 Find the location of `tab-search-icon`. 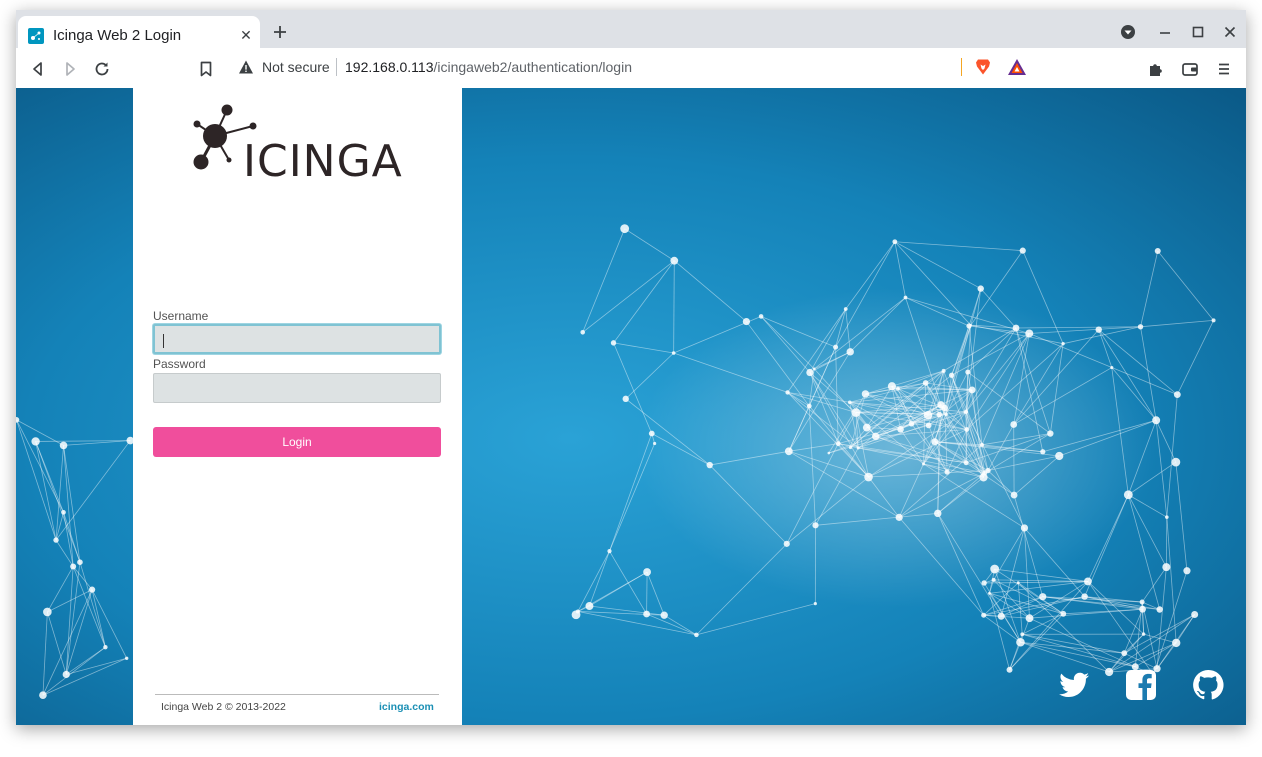

tab-search-icon is located at coordinates (1128, 32).